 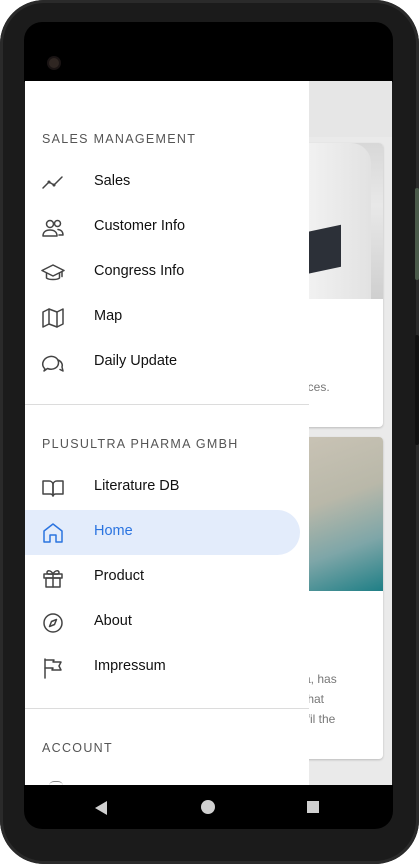 What do you see at coordinates (53, 228) in the screenshot?
I see `users-icon` at bounding box center [53, 228].